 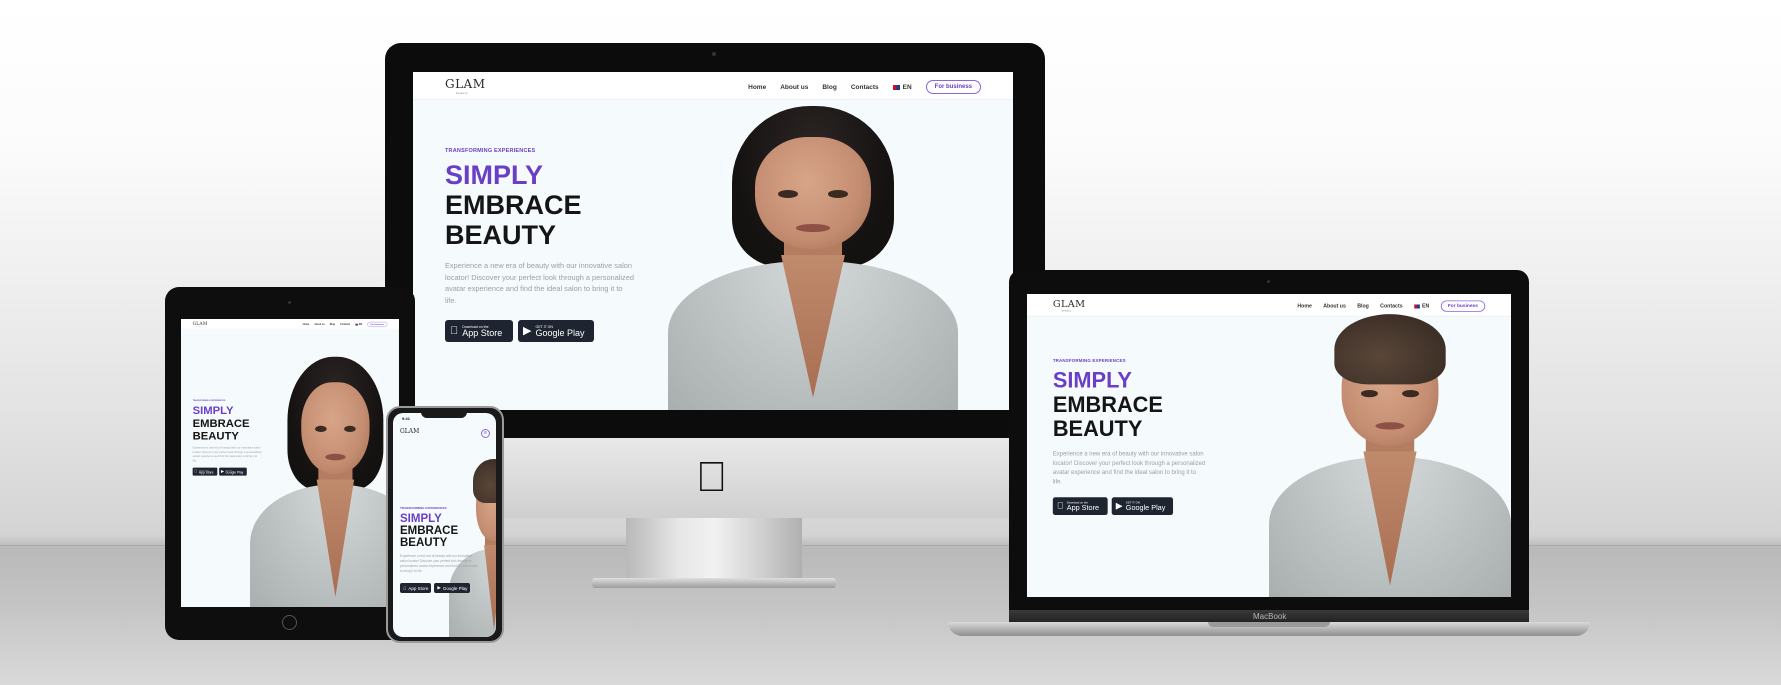 I want to click on menu-icon: ≡, so click(x=485, y=433).